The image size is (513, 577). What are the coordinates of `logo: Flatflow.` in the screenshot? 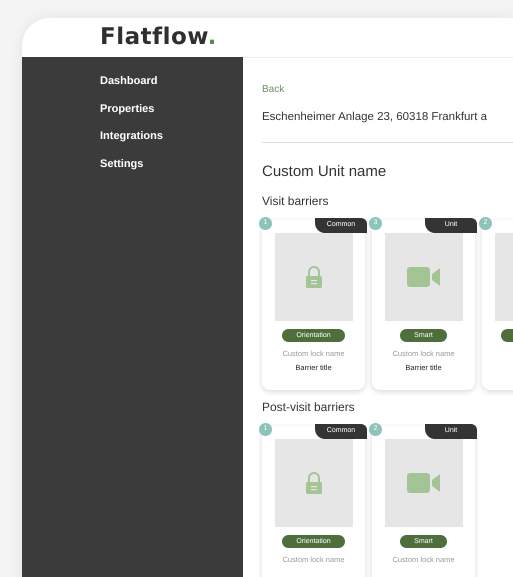 It's located at (158, 37).